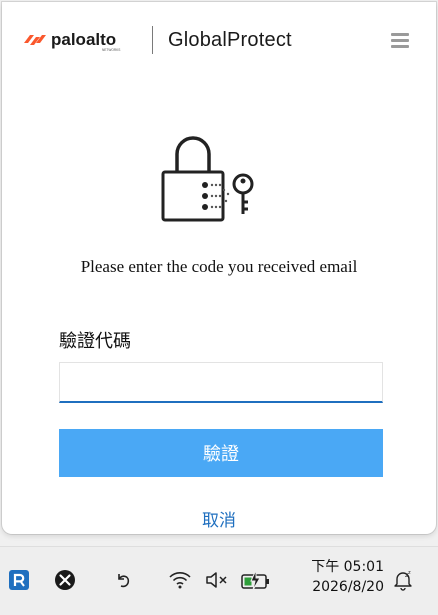 The image size is (438, 615). What do you see at coordinates (400, 41) in the screenshot?
I see `hamburger-menu-icon` at bounding box center [400, 41].